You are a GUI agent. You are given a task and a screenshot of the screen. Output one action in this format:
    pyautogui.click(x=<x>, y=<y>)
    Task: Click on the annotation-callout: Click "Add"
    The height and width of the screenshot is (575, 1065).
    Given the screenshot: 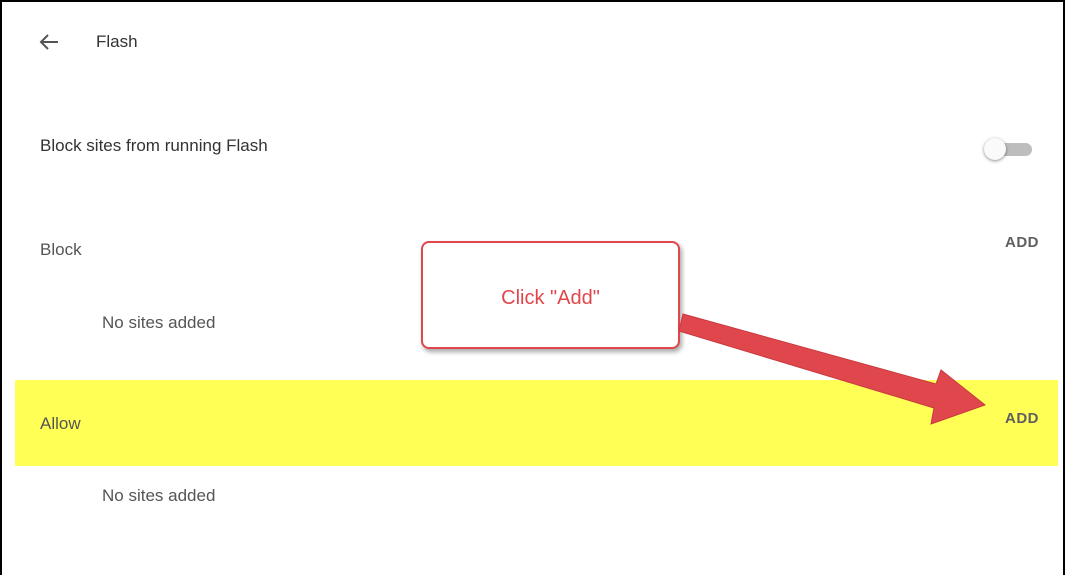 What is the action you would take?
    pyautogui.click(x=550, y=295)
    